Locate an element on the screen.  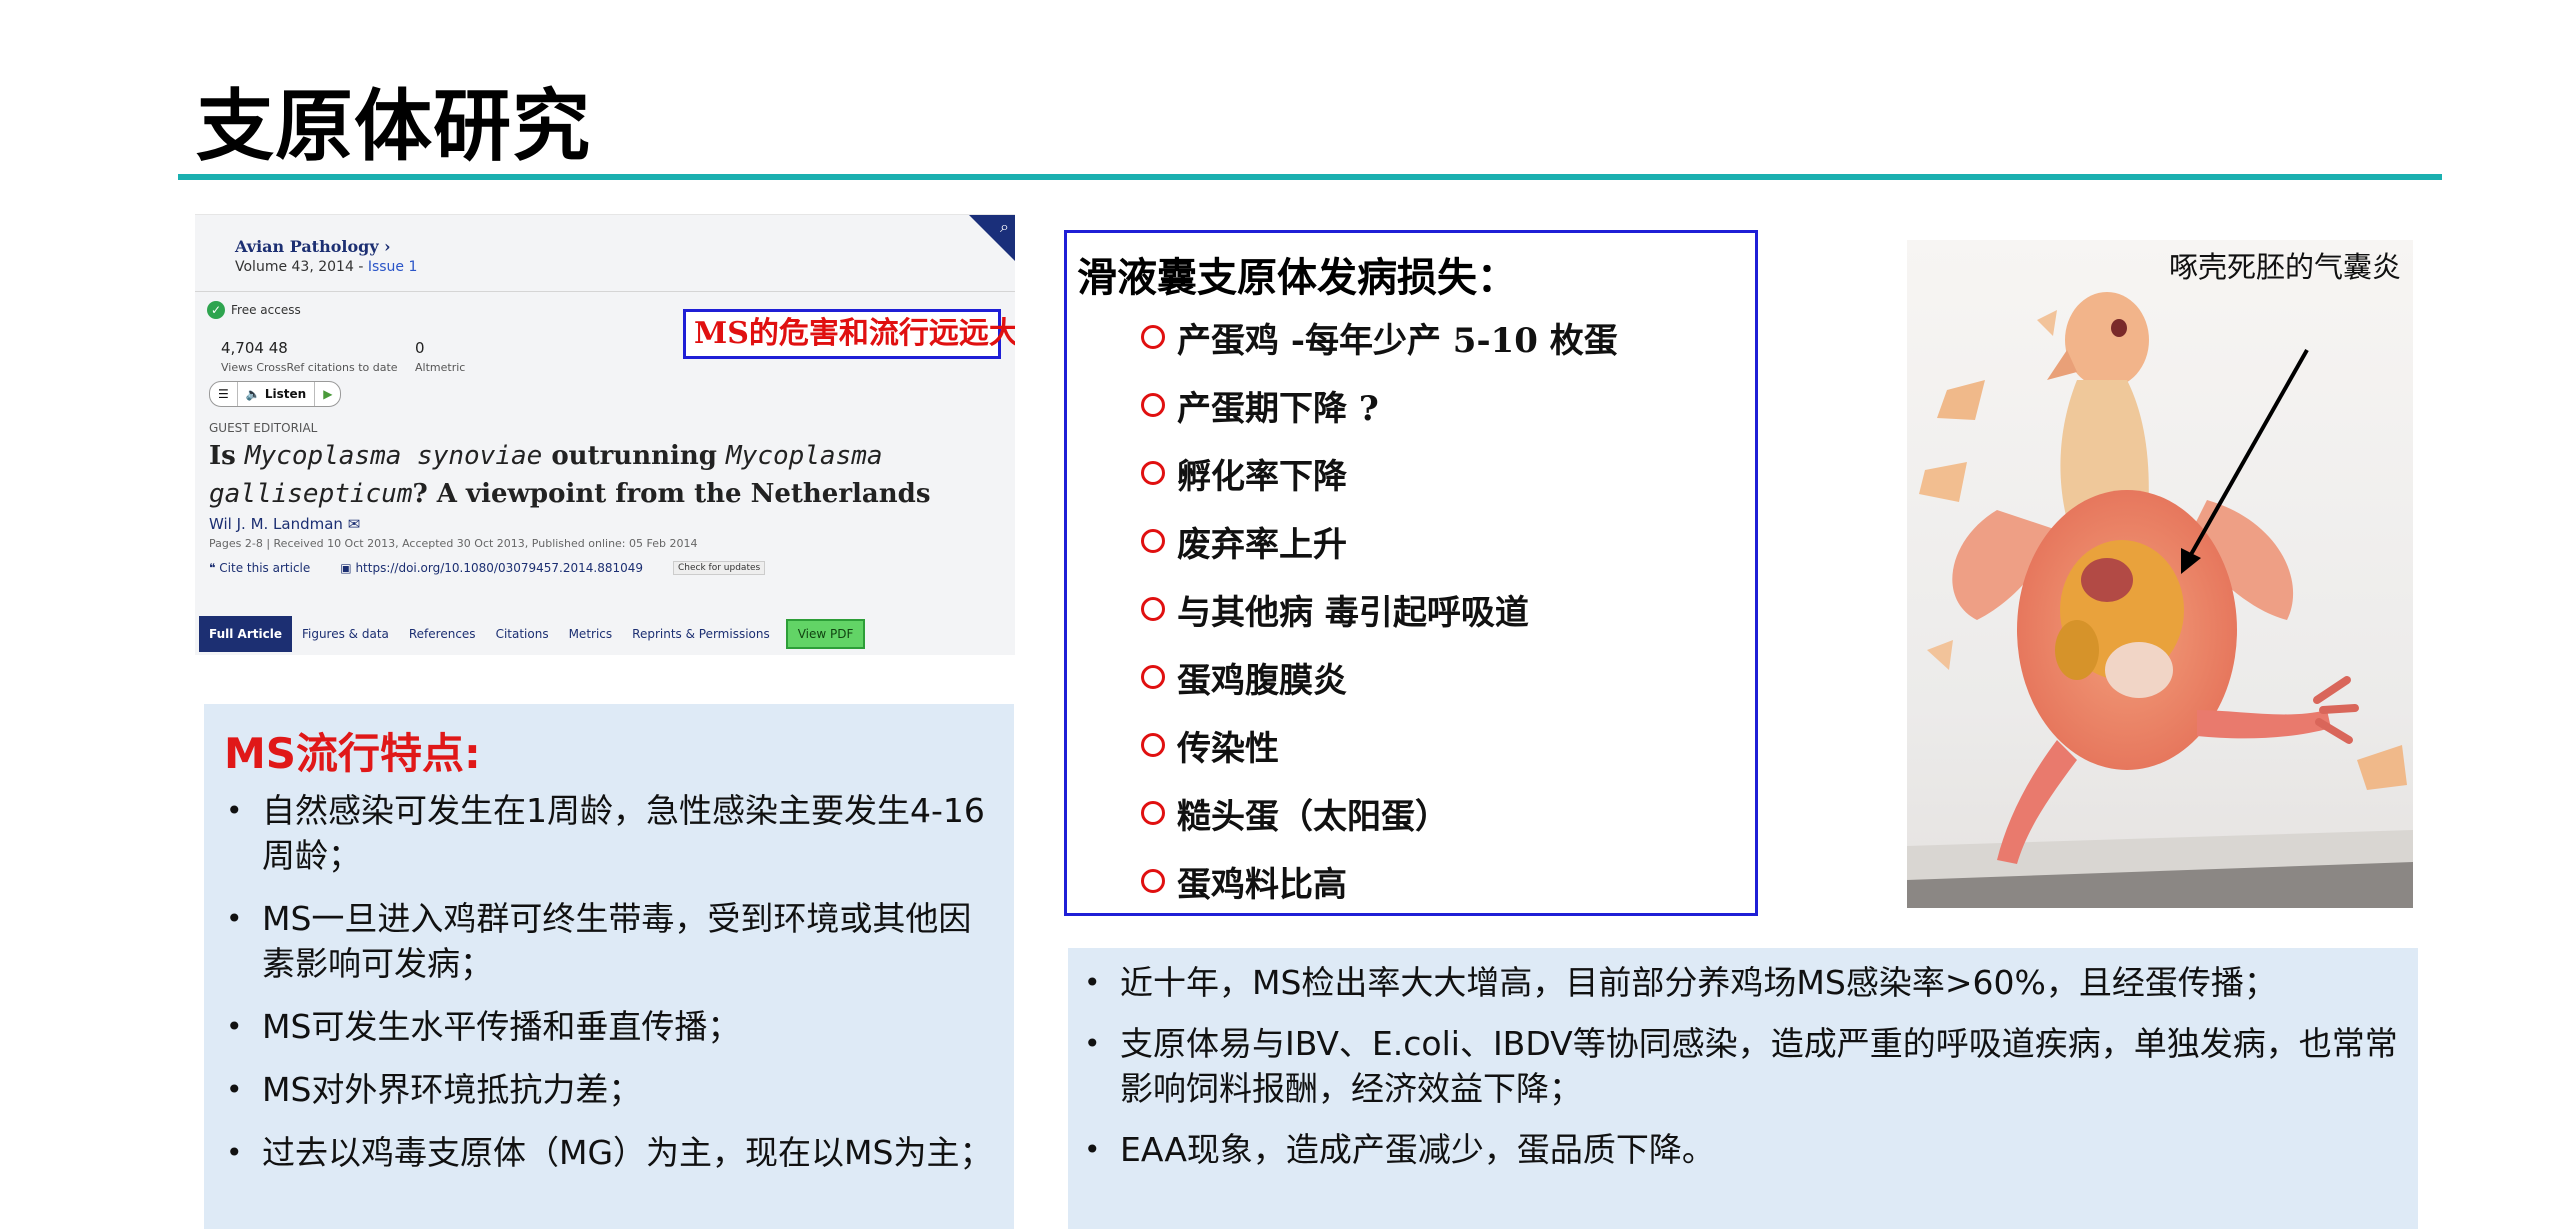
check-icon: ✓ is located at coordinates (216, 310).